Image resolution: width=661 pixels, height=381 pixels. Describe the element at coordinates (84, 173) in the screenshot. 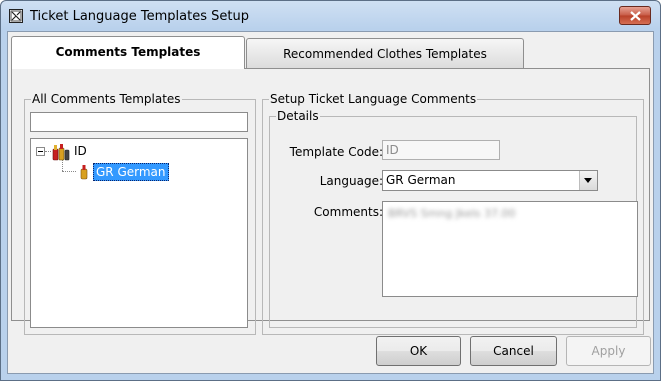

I see `bottle-icon` at that location.